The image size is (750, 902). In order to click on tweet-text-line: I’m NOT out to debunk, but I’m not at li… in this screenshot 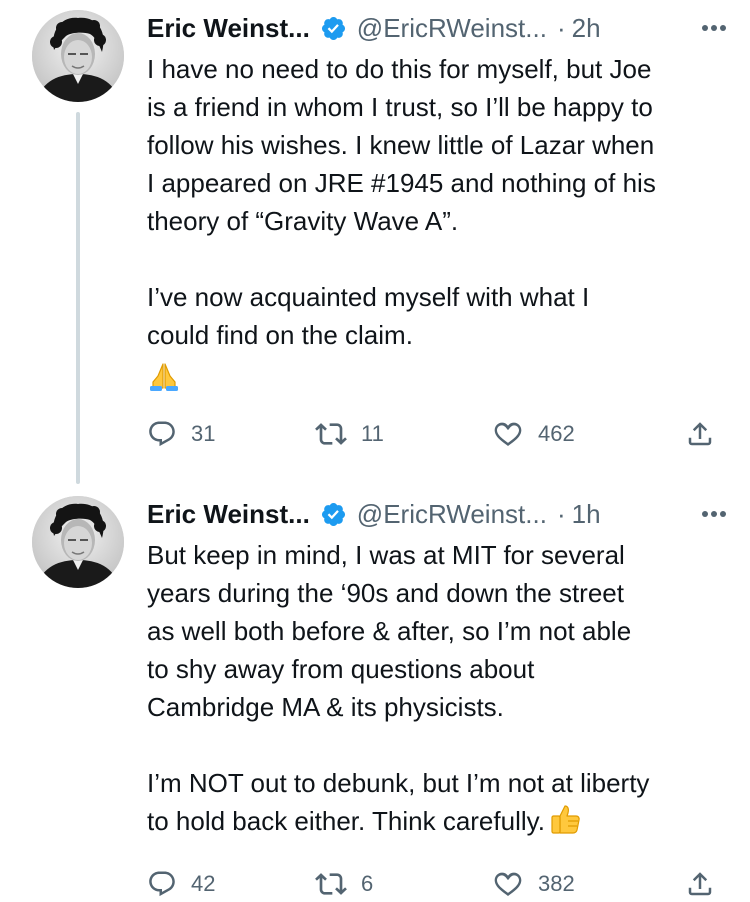, I will do `click(398, 783)`.